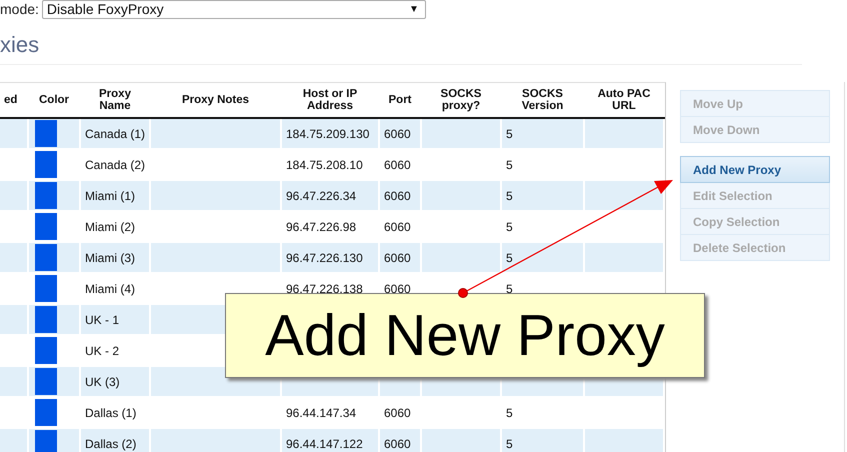 This screenshot has width=847, height=452. What do you see at coordinates (328, 133) in the screenshot?
I see `table-cell: 184.75.209.130` at bounding box center [328, 133].